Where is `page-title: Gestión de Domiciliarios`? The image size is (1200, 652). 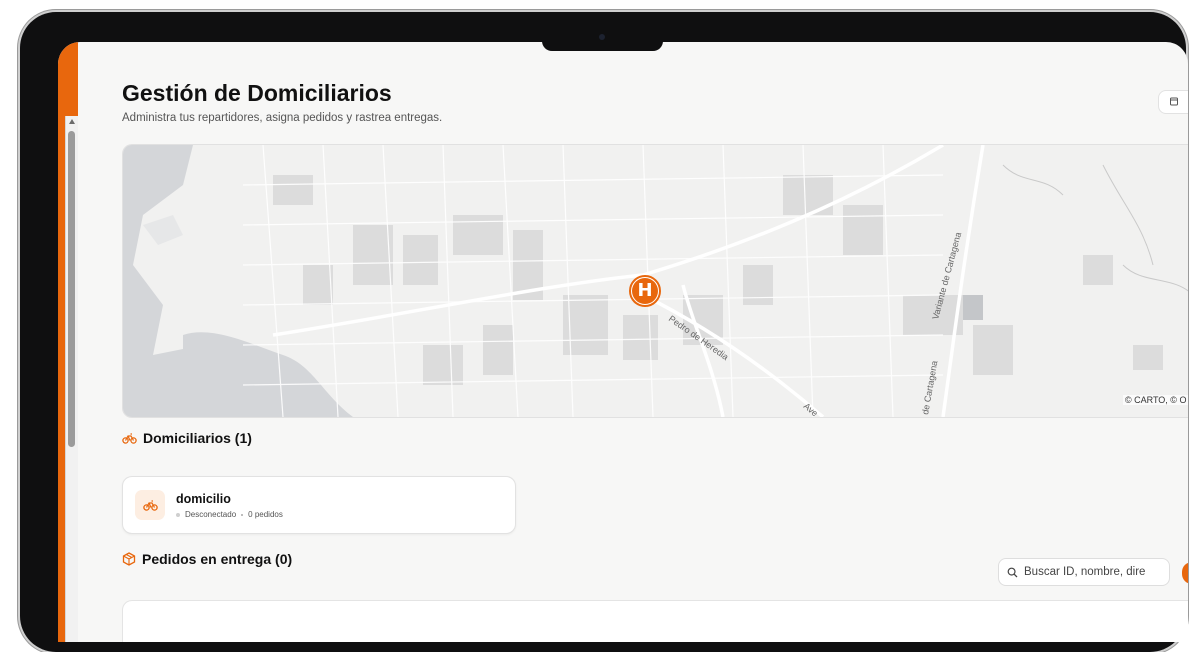 page-title: Gestión de Domiciliarios is located at coordinates (257, 93).